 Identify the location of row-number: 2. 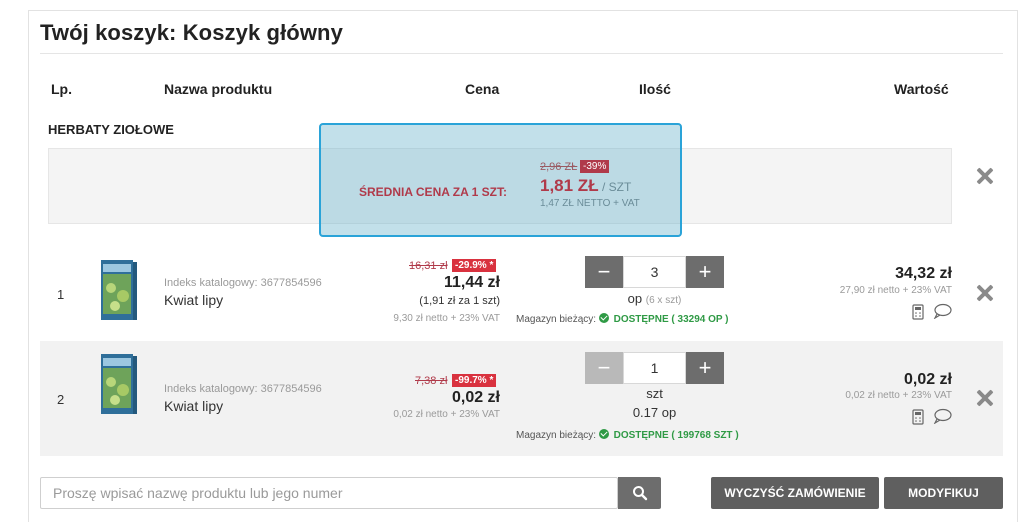
(61, 399).